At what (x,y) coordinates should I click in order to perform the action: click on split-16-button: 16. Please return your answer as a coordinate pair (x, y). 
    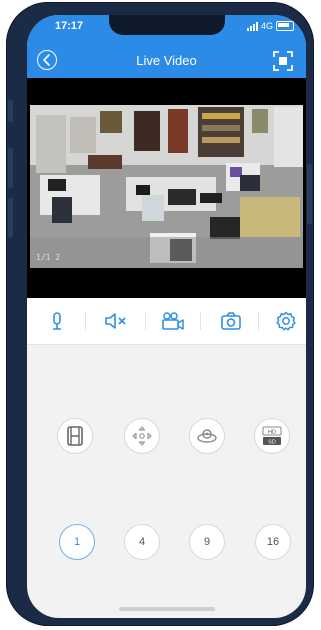
    Looking at the image, I should click on (273, 542).